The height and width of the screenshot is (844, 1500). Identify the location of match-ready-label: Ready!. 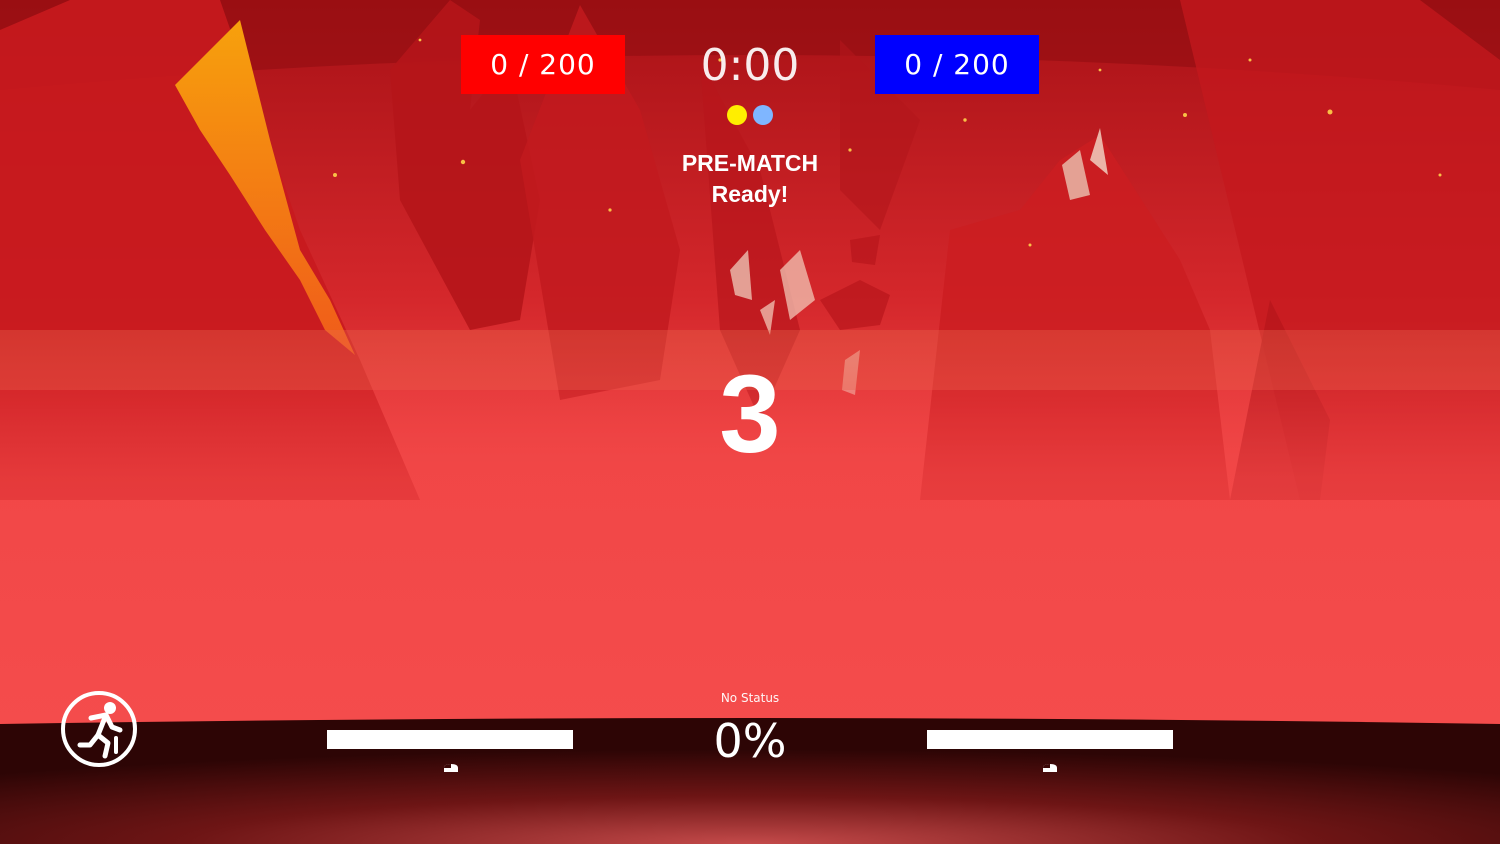
(750, 194).